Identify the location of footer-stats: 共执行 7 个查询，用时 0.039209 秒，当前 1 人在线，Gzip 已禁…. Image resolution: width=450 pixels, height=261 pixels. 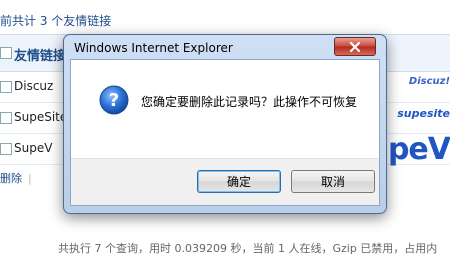
(248, 248).